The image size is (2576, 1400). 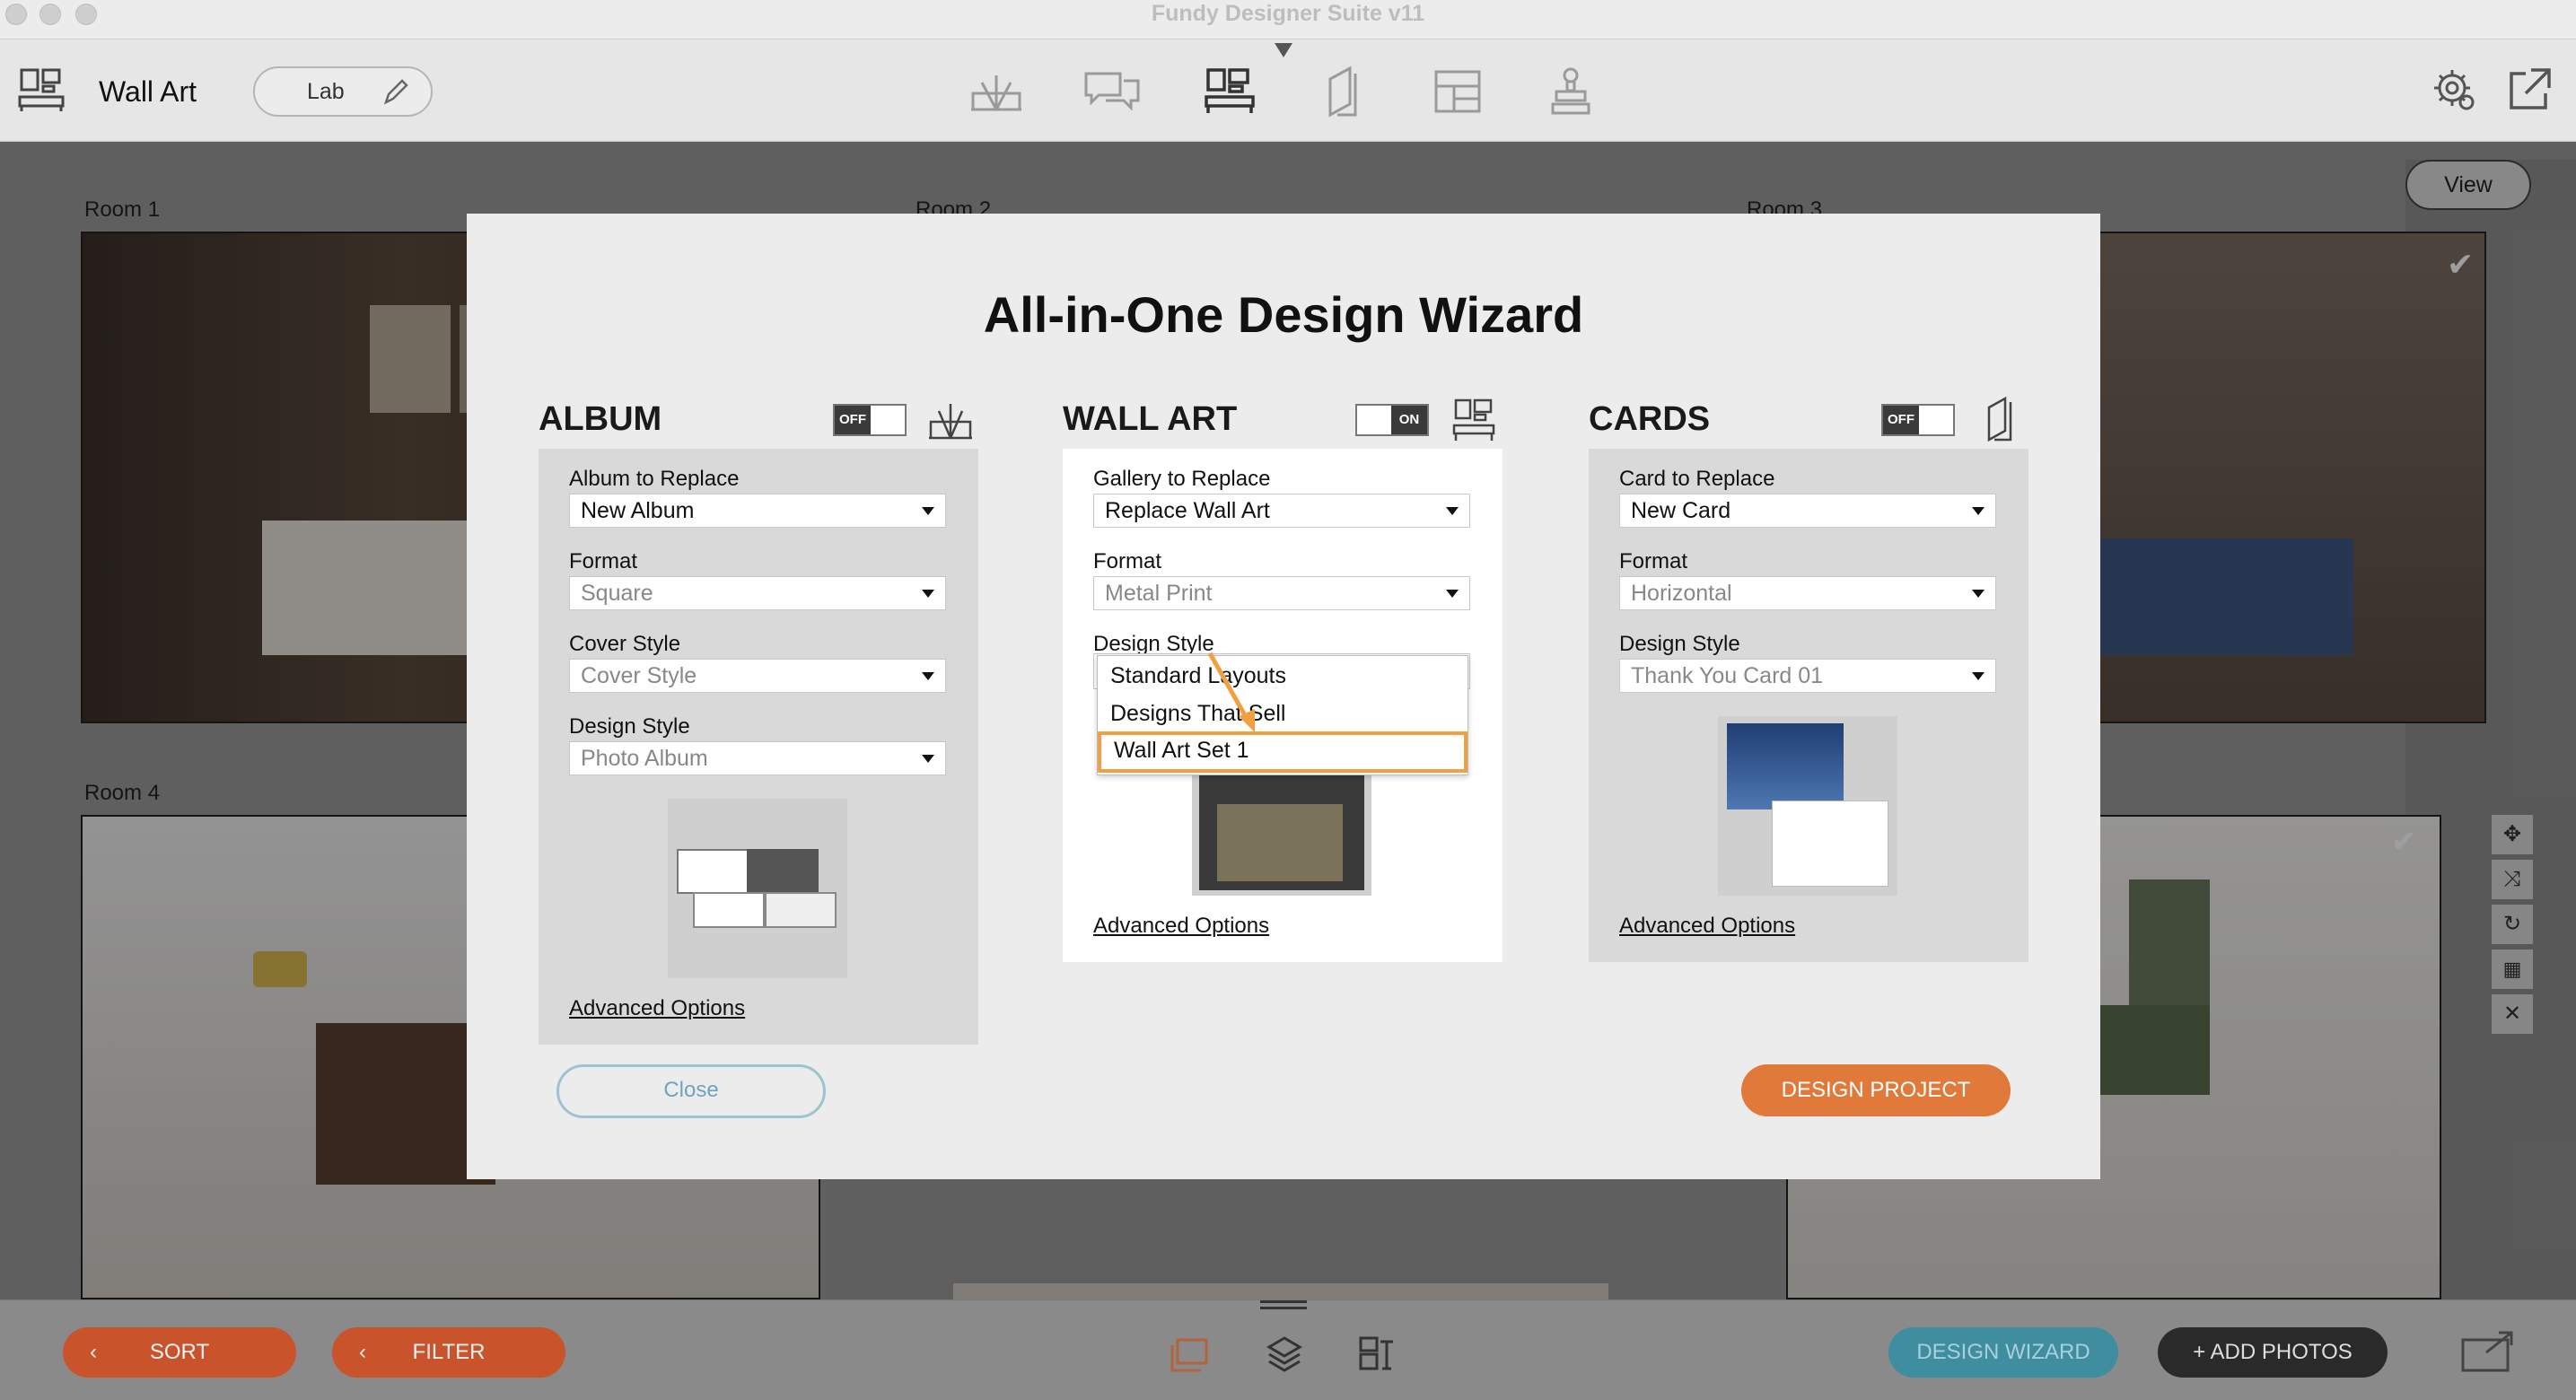 I want to click on design-wizard-button: DESIGN WIZARD, so click(x=2003, y=1353).